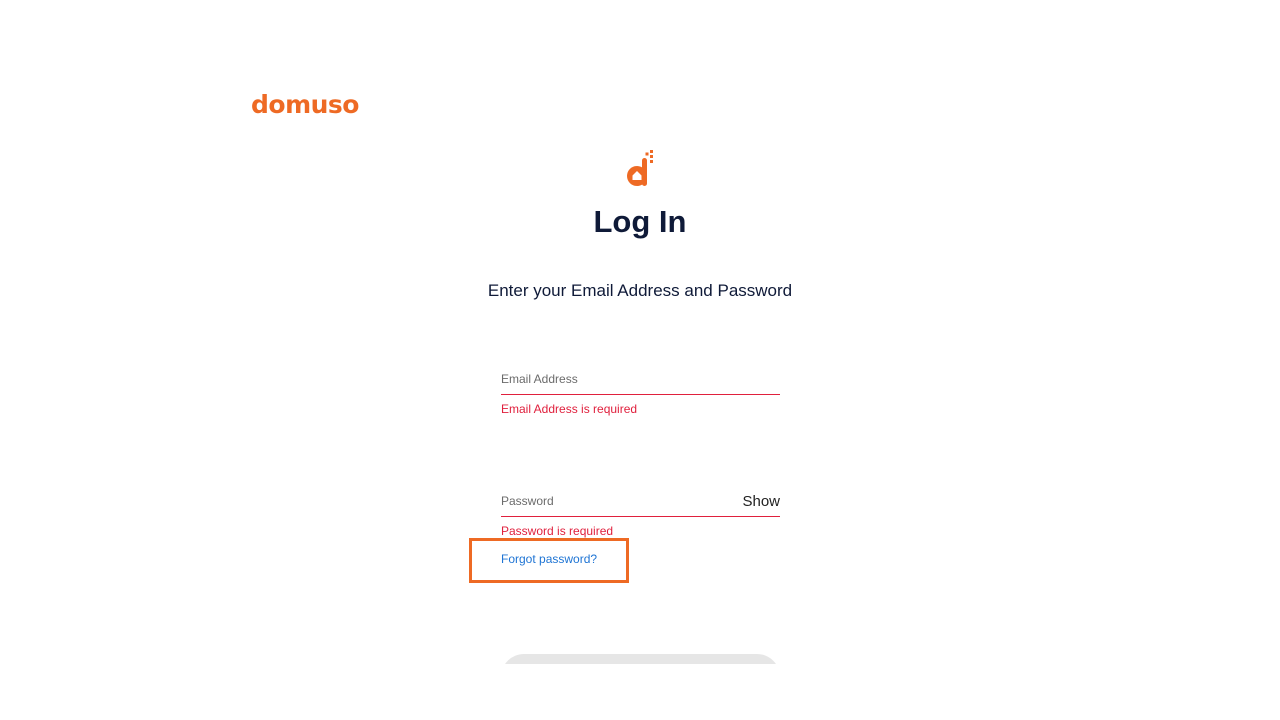 The height and width of the screenshot is (720, 1280). Describe the element at coordinates (640, 290) in the screenshot. I see `page-subtitle: Enter your Email Address and Password` at that location.